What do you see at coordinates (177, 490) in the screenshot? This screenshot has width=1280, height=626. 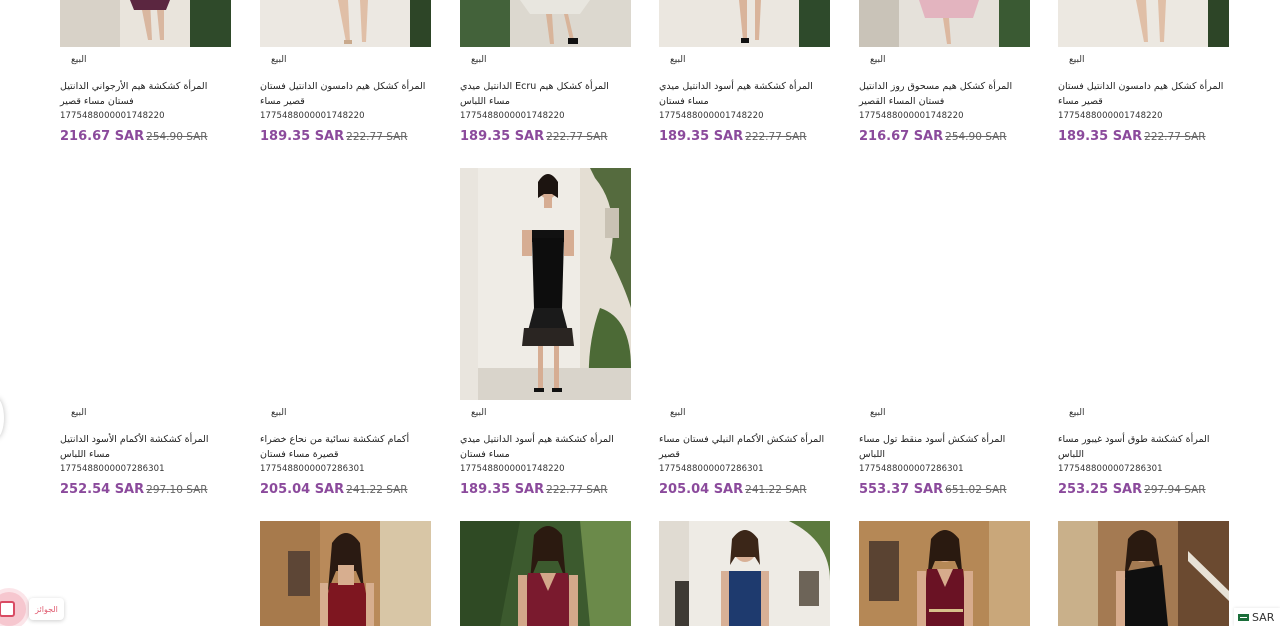 I see `original-price: 297.10 SAR` at bounding box center [177, 490].